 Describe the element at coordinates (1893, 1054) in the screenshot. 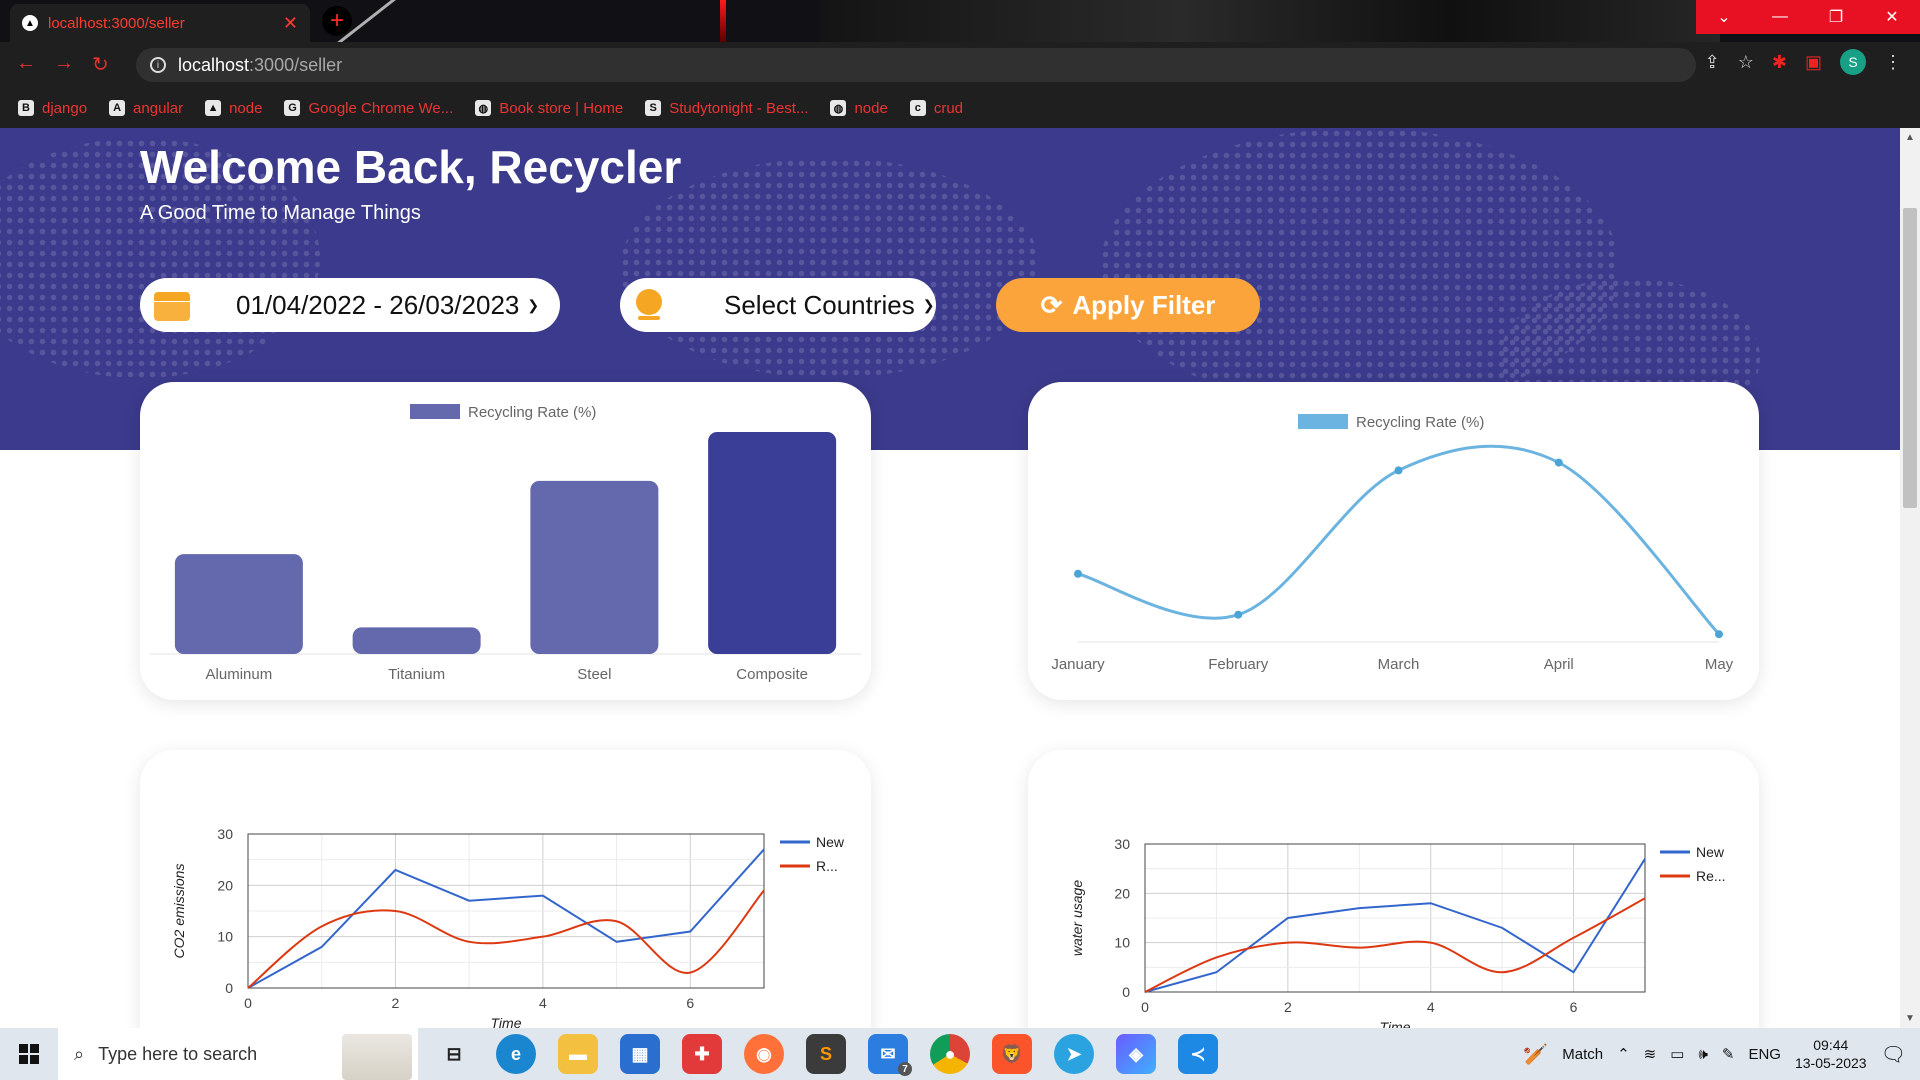

I see `notification-icon: 🗨` at that location.